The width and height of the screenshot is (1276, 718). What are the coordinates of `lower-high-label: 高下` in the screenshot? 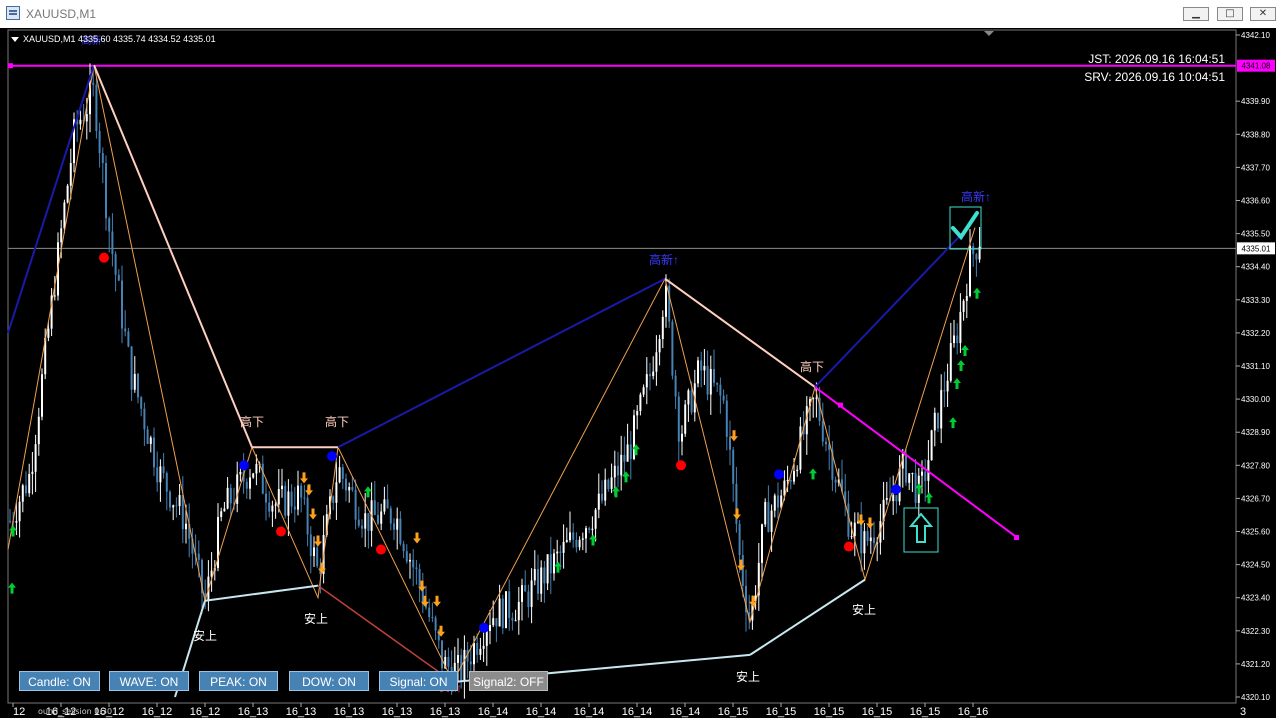 It's located at (252, 421).